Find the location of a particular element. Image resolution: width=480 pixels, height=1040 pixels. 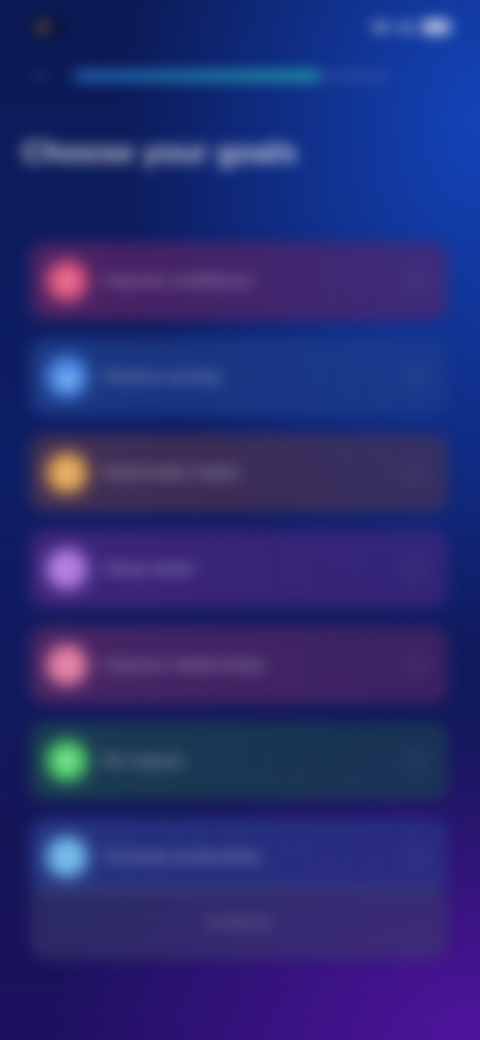

goal-option-label: Improve relationships is located at coordinates (185, 664).